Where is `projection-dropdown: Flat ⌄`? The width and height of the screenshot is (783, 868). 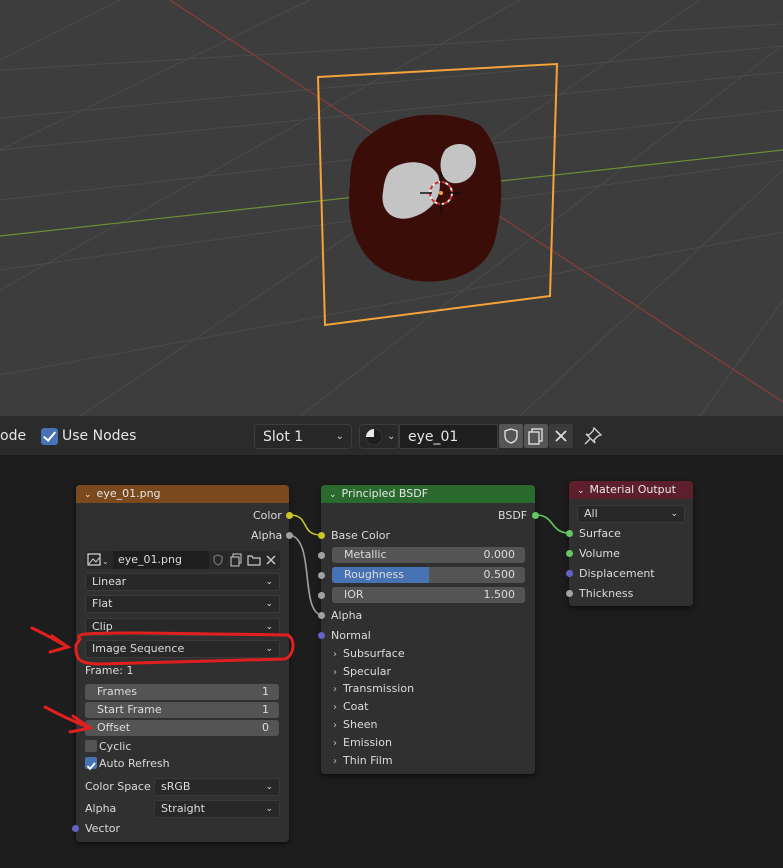
projection-dropdown: Flat ⌄ is located at coordinates (182, 604).